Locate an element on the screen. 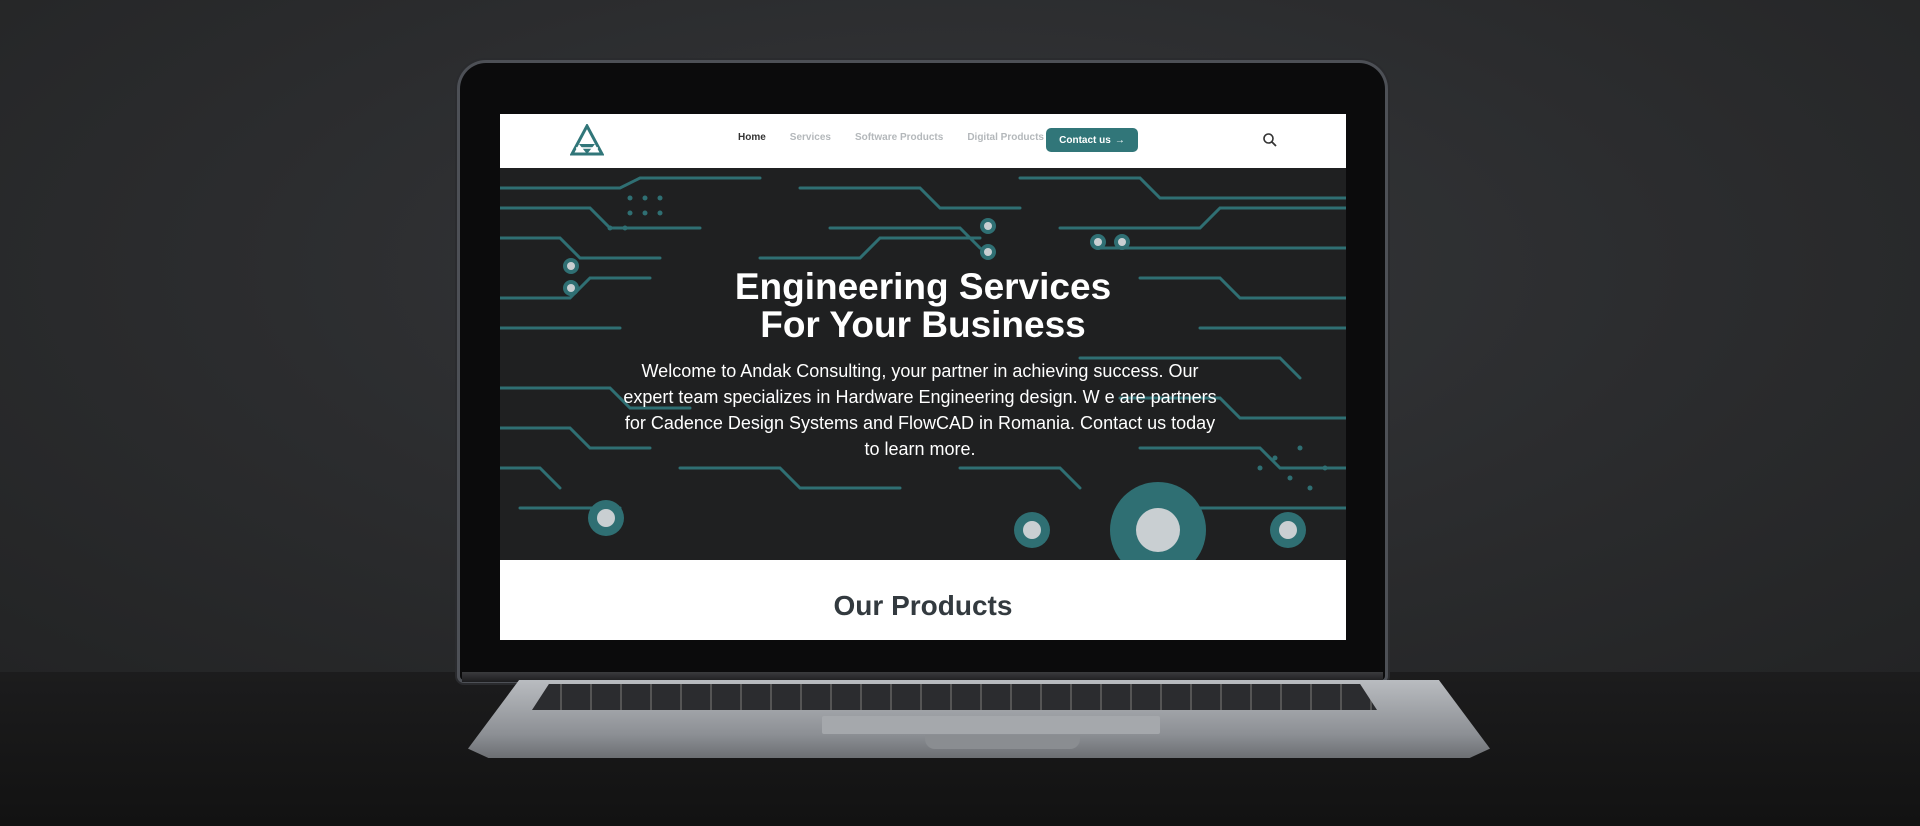  arrow-right-icon: → is located at coordinates (1119, 140).